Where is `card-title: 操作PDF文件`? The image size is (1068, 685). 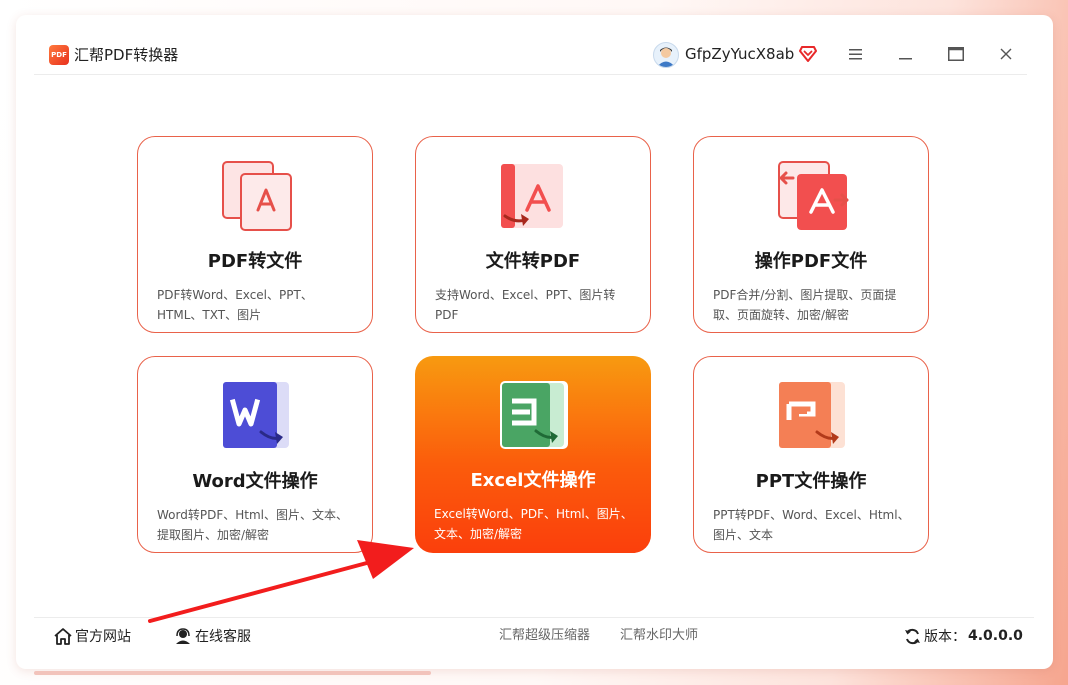
card-title: 操作PDF文件 is located at coordinates (811, 261).